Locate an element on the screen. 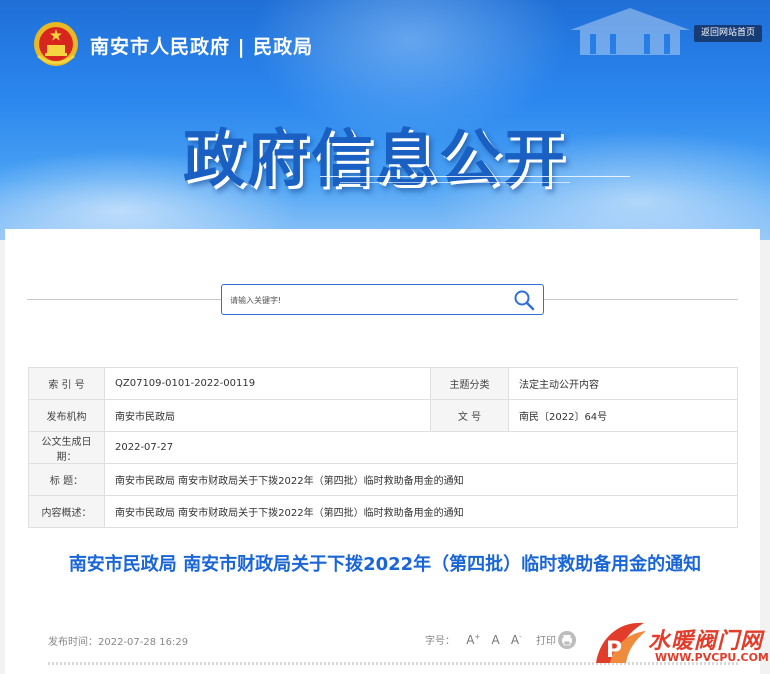  site-title: 南安市人民政府 | 民政局 is located at coordinates (202, 47).